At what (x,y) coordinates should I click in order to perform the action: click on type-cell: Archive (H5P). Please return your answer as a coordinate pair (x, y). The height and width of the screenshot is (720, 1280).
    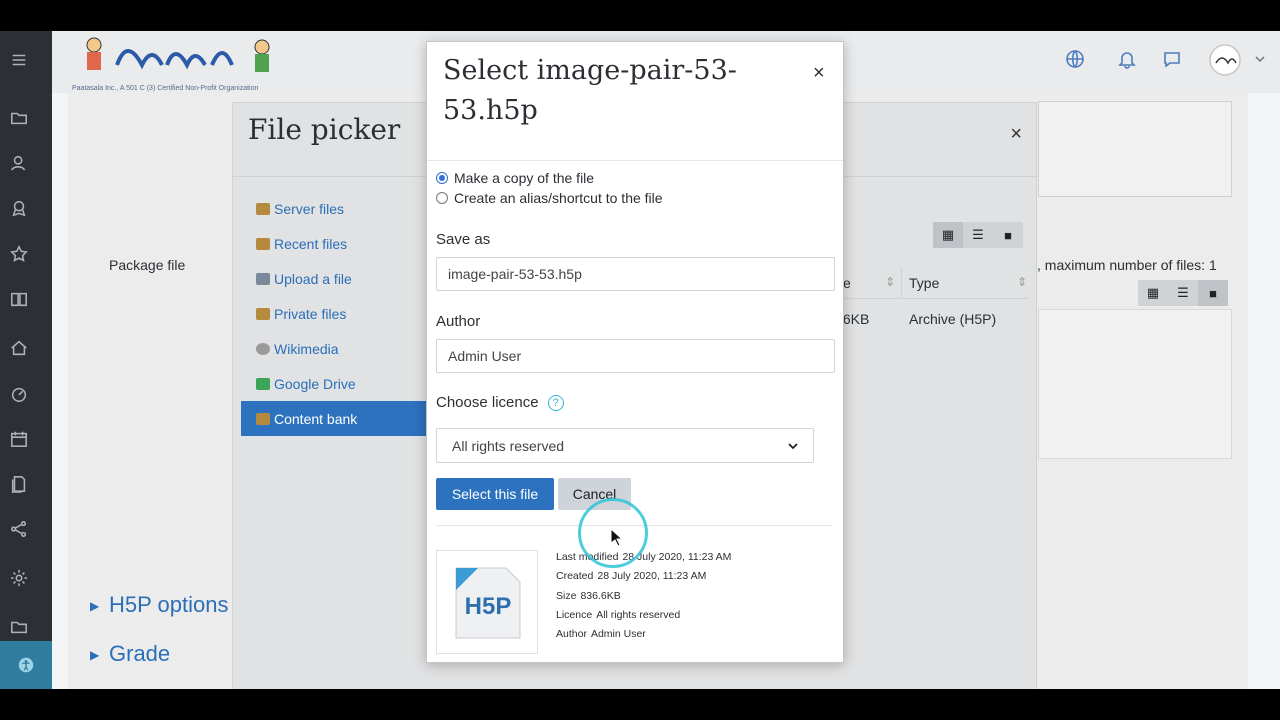
    Looking at the image, I should click on (953, 319).